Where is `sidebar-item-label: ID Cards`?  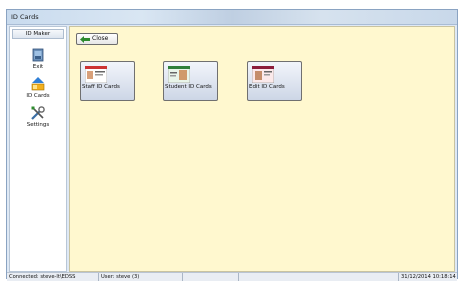
sidebar-item-label: ID Cards is located at coordinates (38, 96).